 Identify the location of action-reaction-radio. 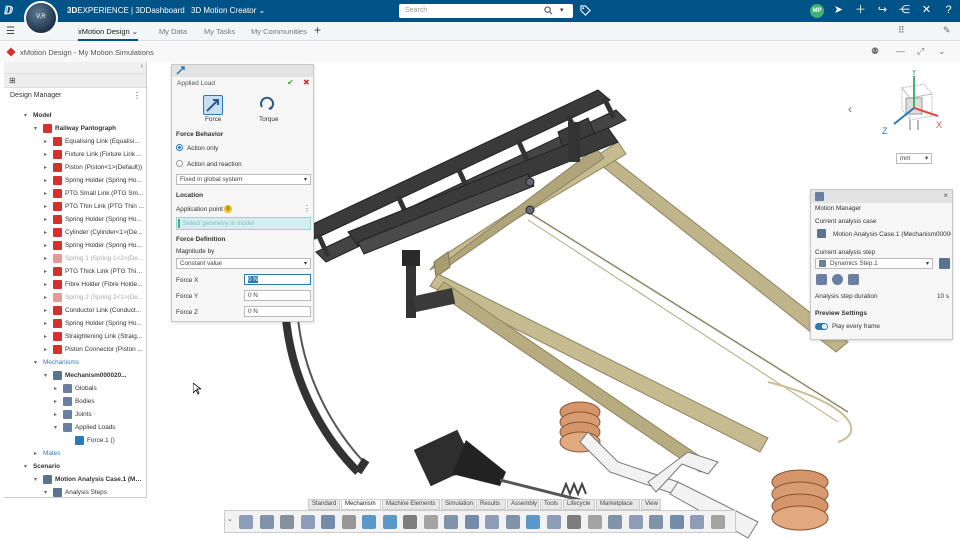
(179, 163).